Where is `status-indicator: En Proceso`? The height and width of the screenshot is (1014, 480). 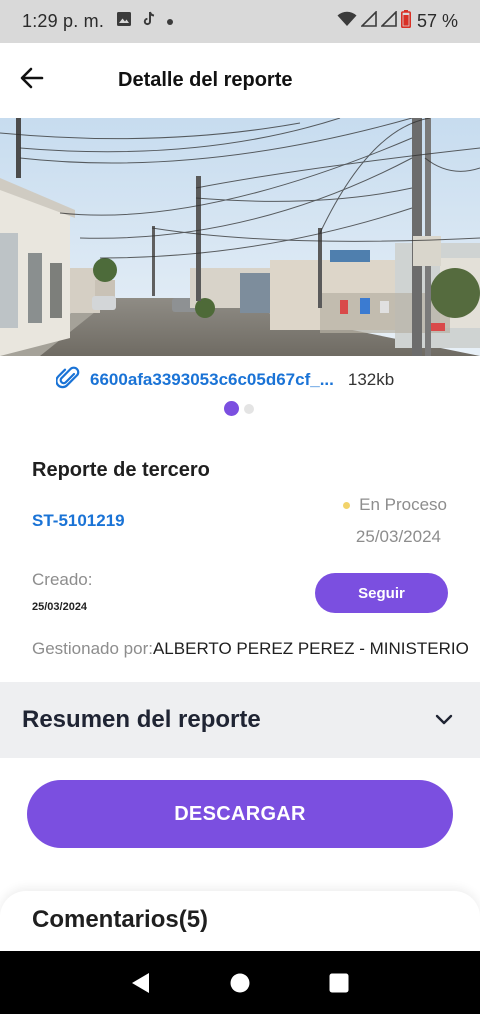
status-indicator: En Proceso is located at coordinates (395, 505).